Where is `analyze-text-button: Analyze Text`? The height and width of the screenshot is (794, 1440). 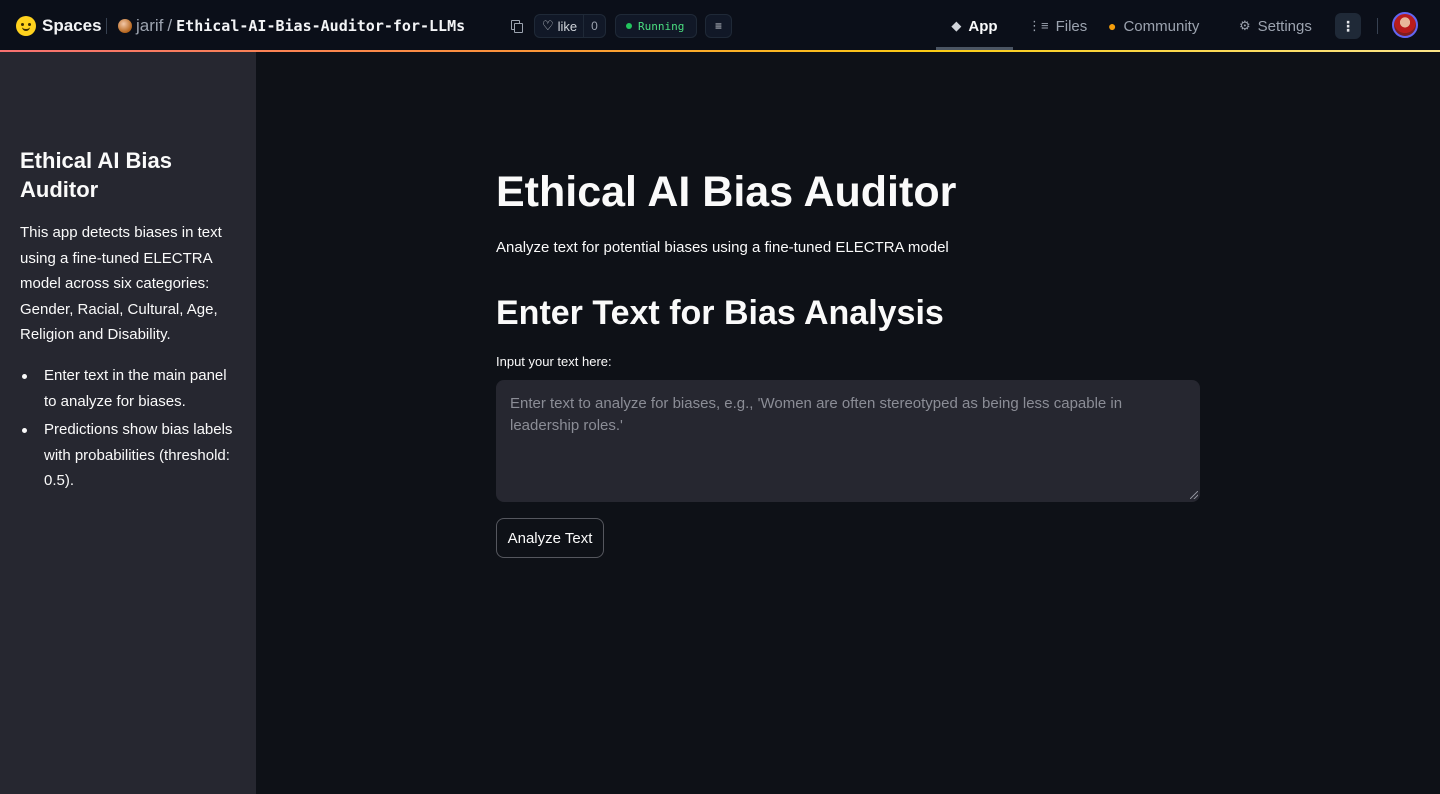
analyze-text-button: Analyze Text is located at coordinates (550, 538).